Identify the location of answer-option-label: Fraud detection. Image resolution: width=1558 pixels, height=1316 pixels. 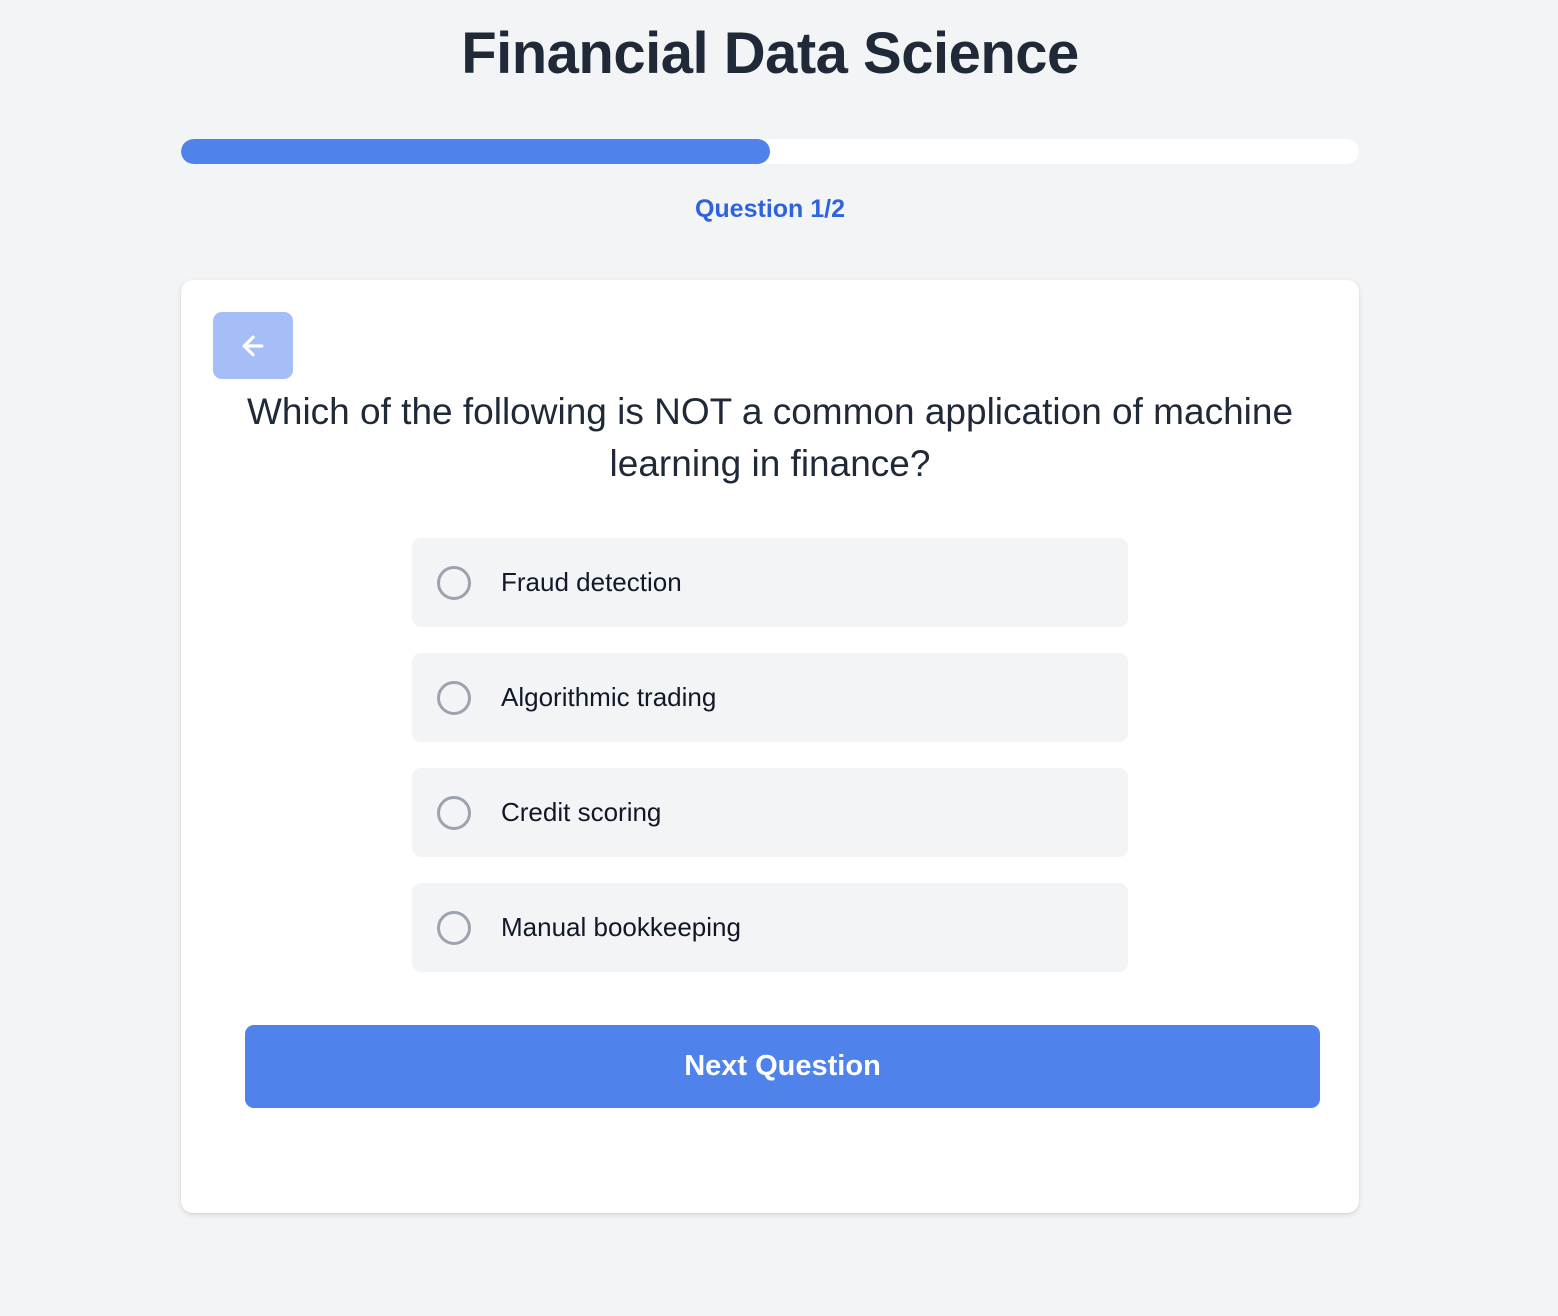
(591, 582).